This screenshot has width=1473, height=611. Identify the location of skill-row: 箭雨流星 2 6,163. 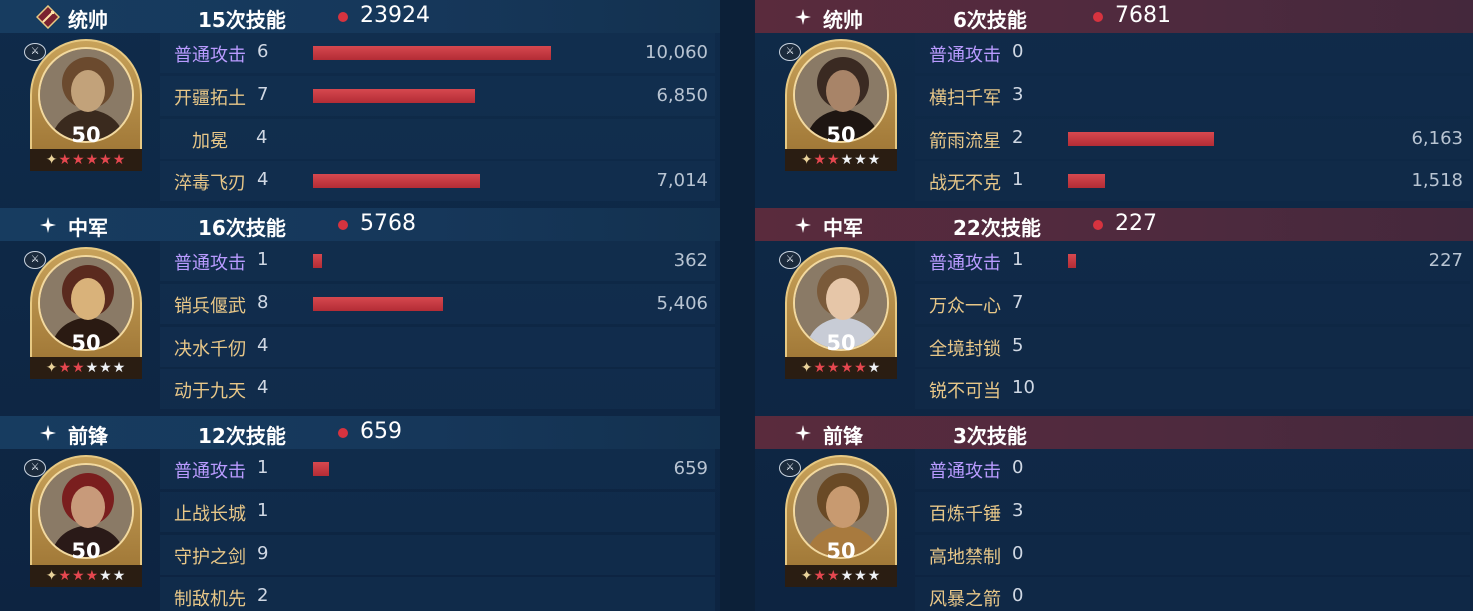
(1192, 139).